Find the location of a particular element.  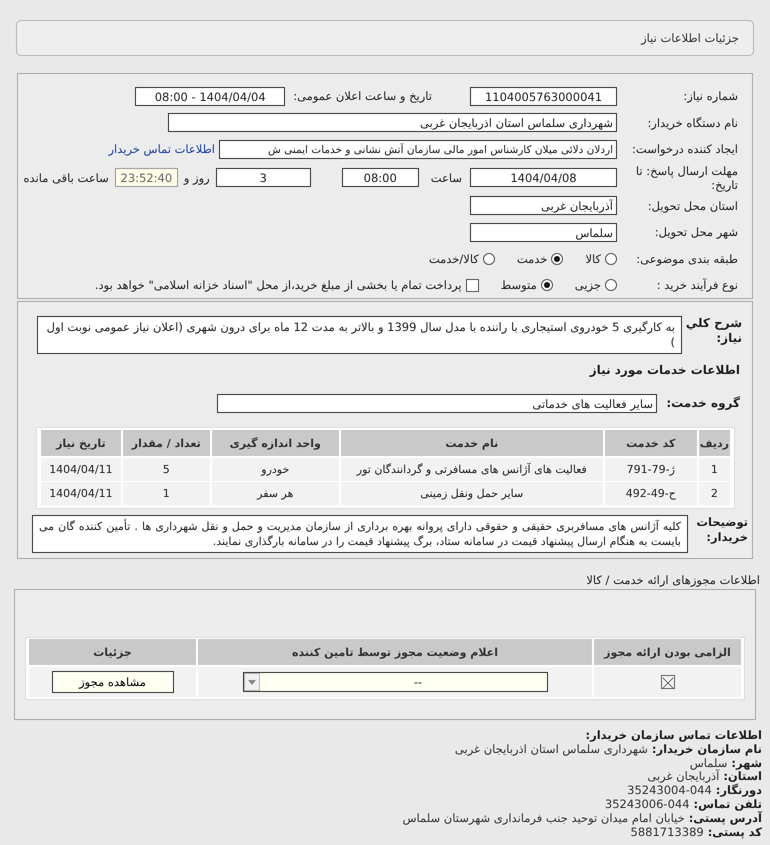

process-radio: جزیی is located at coordinates (595, 285).